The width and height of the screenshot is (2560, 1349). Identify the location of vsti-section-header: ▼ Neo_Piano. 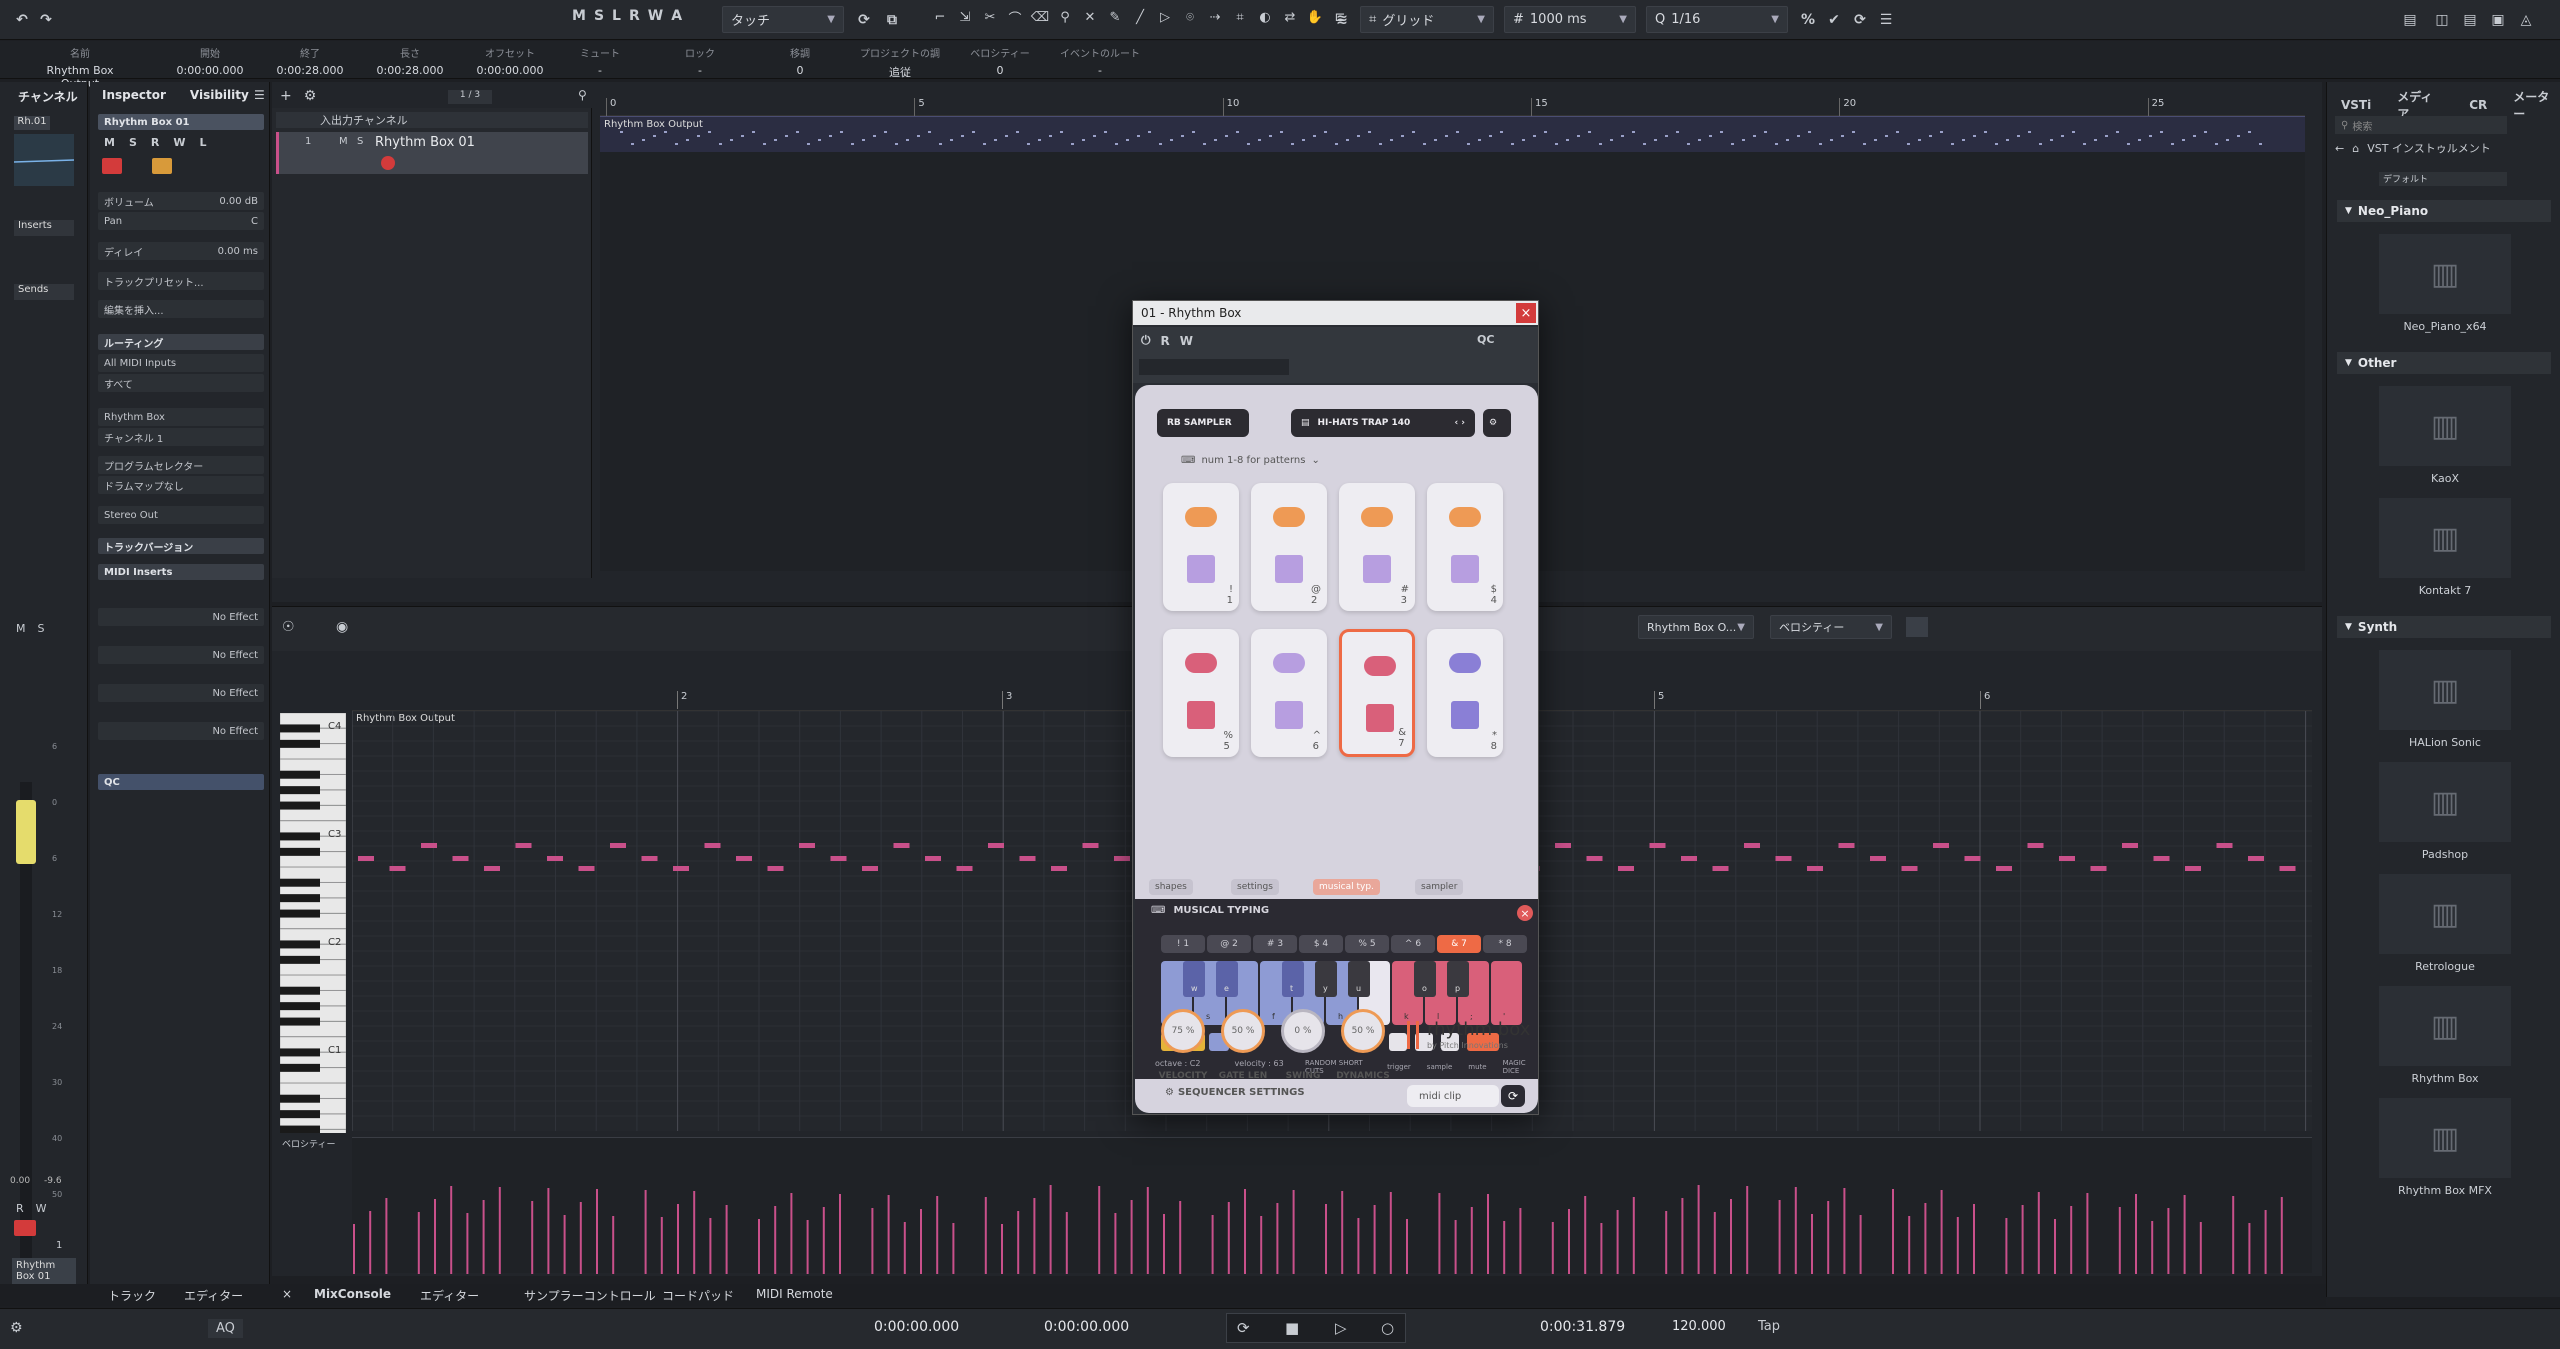
(2444, 211).